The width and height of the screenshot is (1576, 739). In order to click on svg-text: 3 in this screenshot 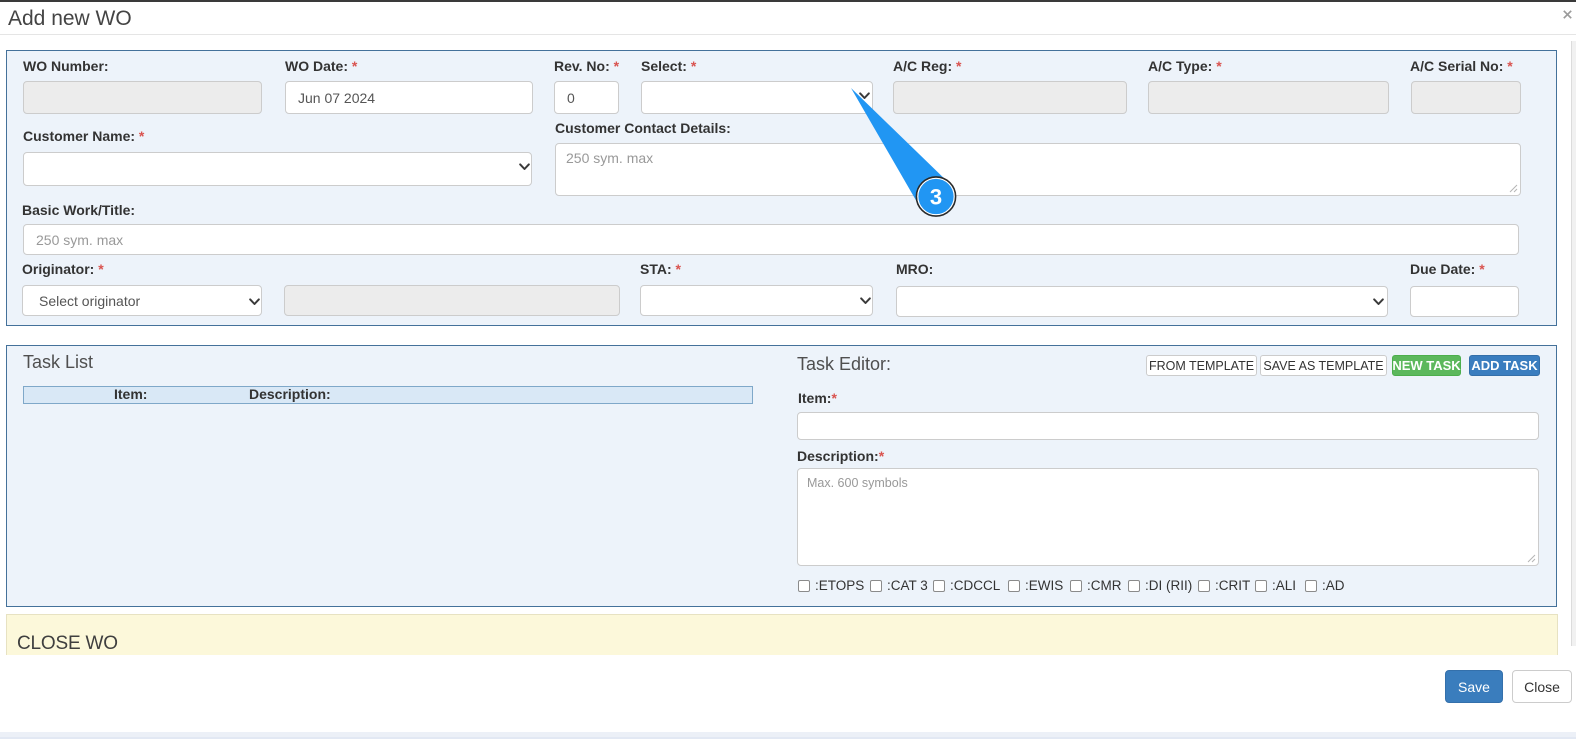, I will do `click(936, 197)`.